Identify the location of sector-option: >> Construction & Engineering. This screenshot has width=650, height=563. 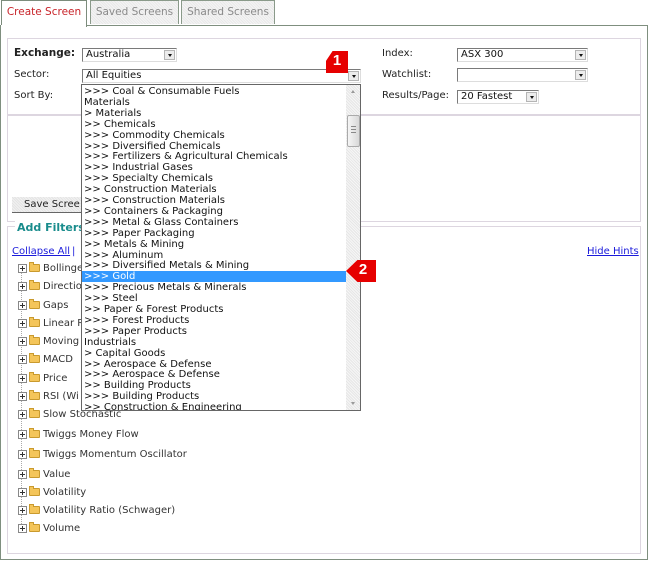
(214, 406).